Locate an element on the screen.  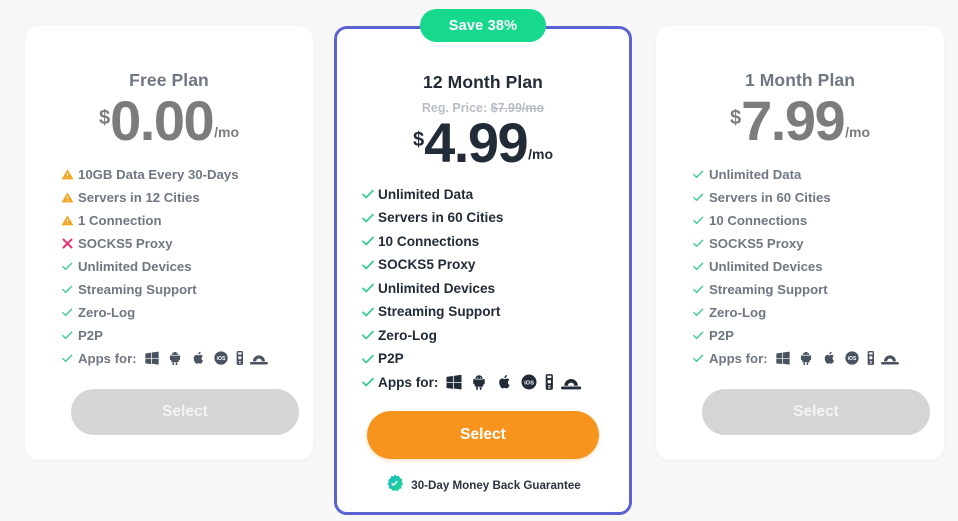
guarantee-label: 30-Day Money Back Guarantee is located at coordinates (496, 485).